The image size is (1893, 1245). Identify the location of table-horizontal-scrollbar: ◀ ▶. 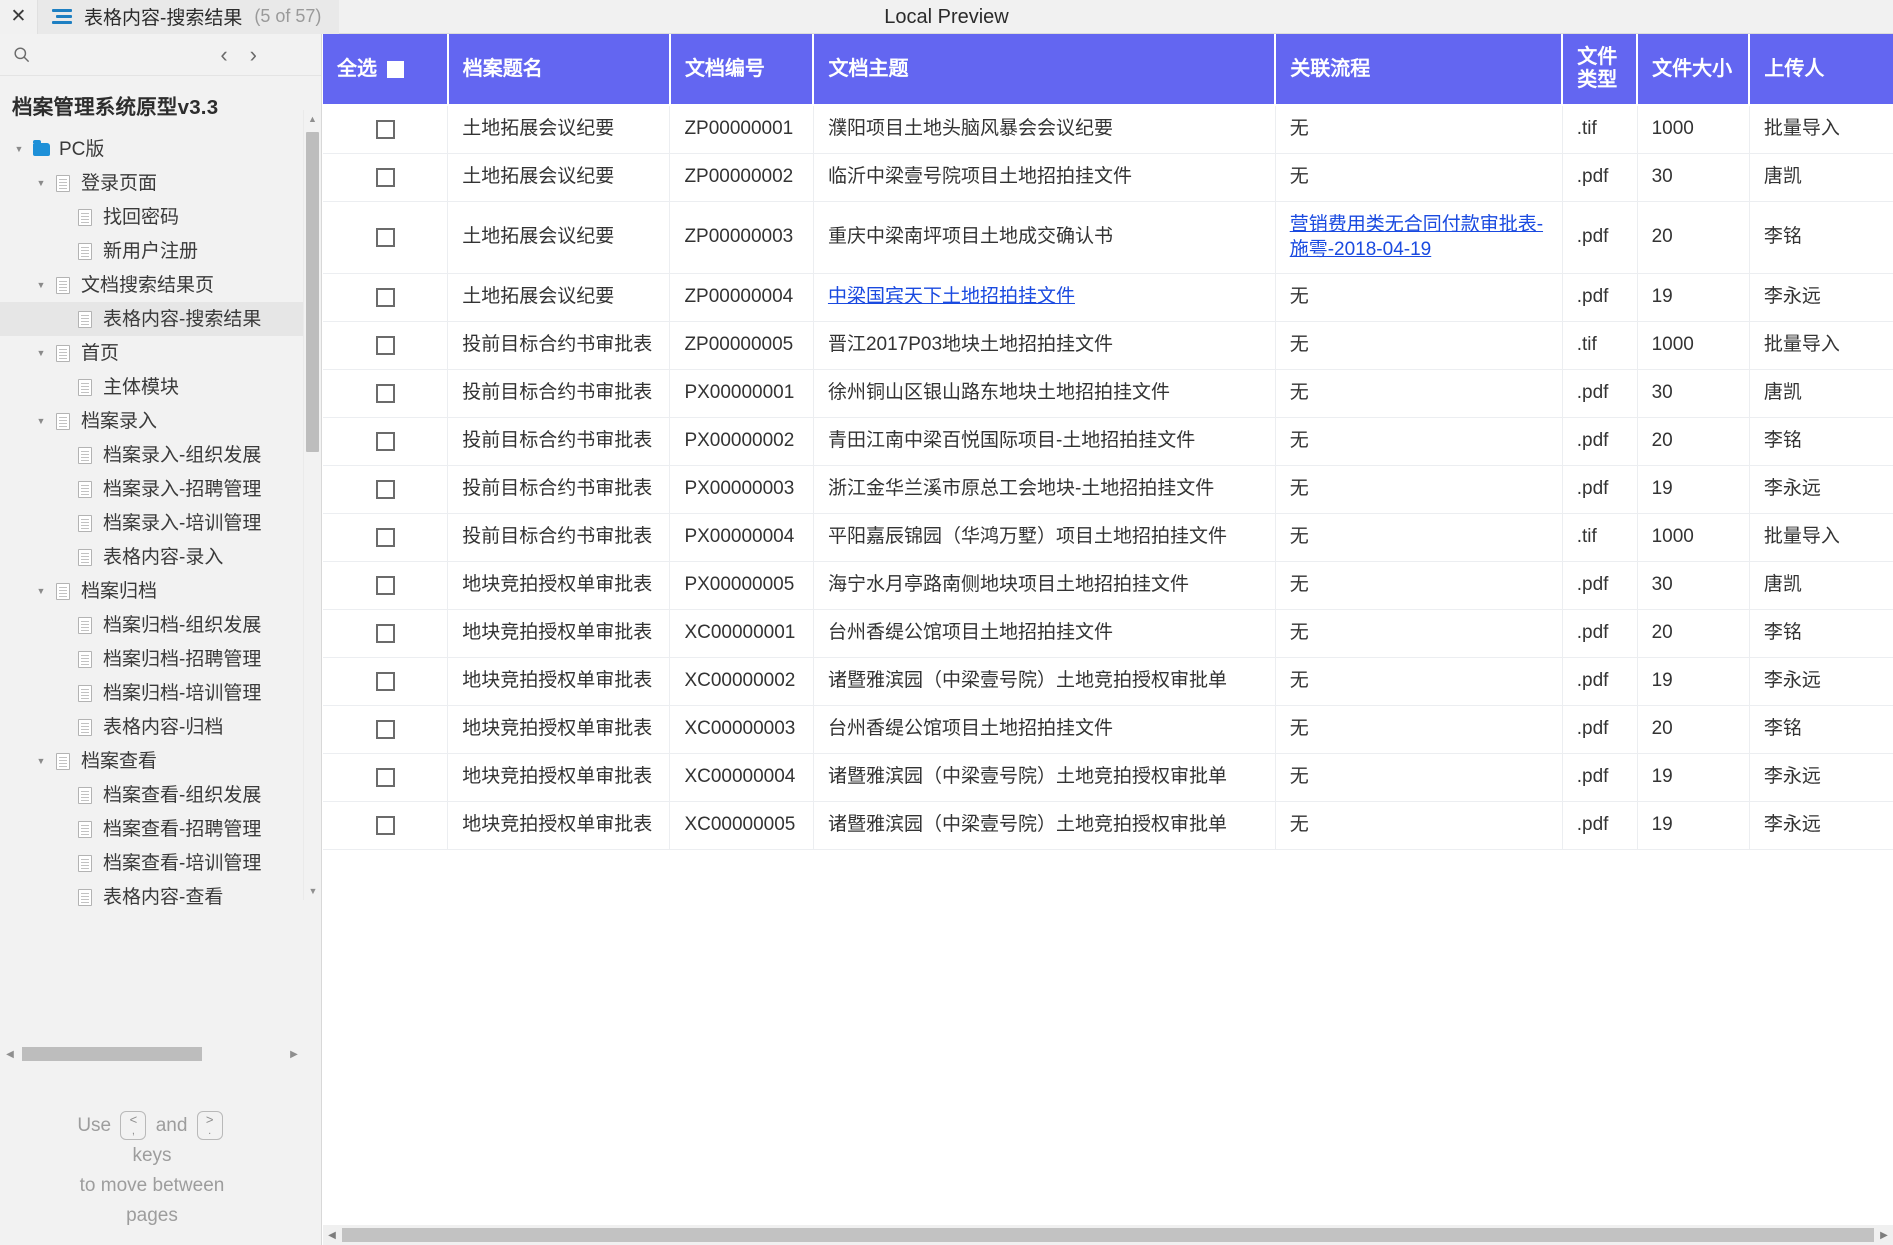
(1108, 1235).